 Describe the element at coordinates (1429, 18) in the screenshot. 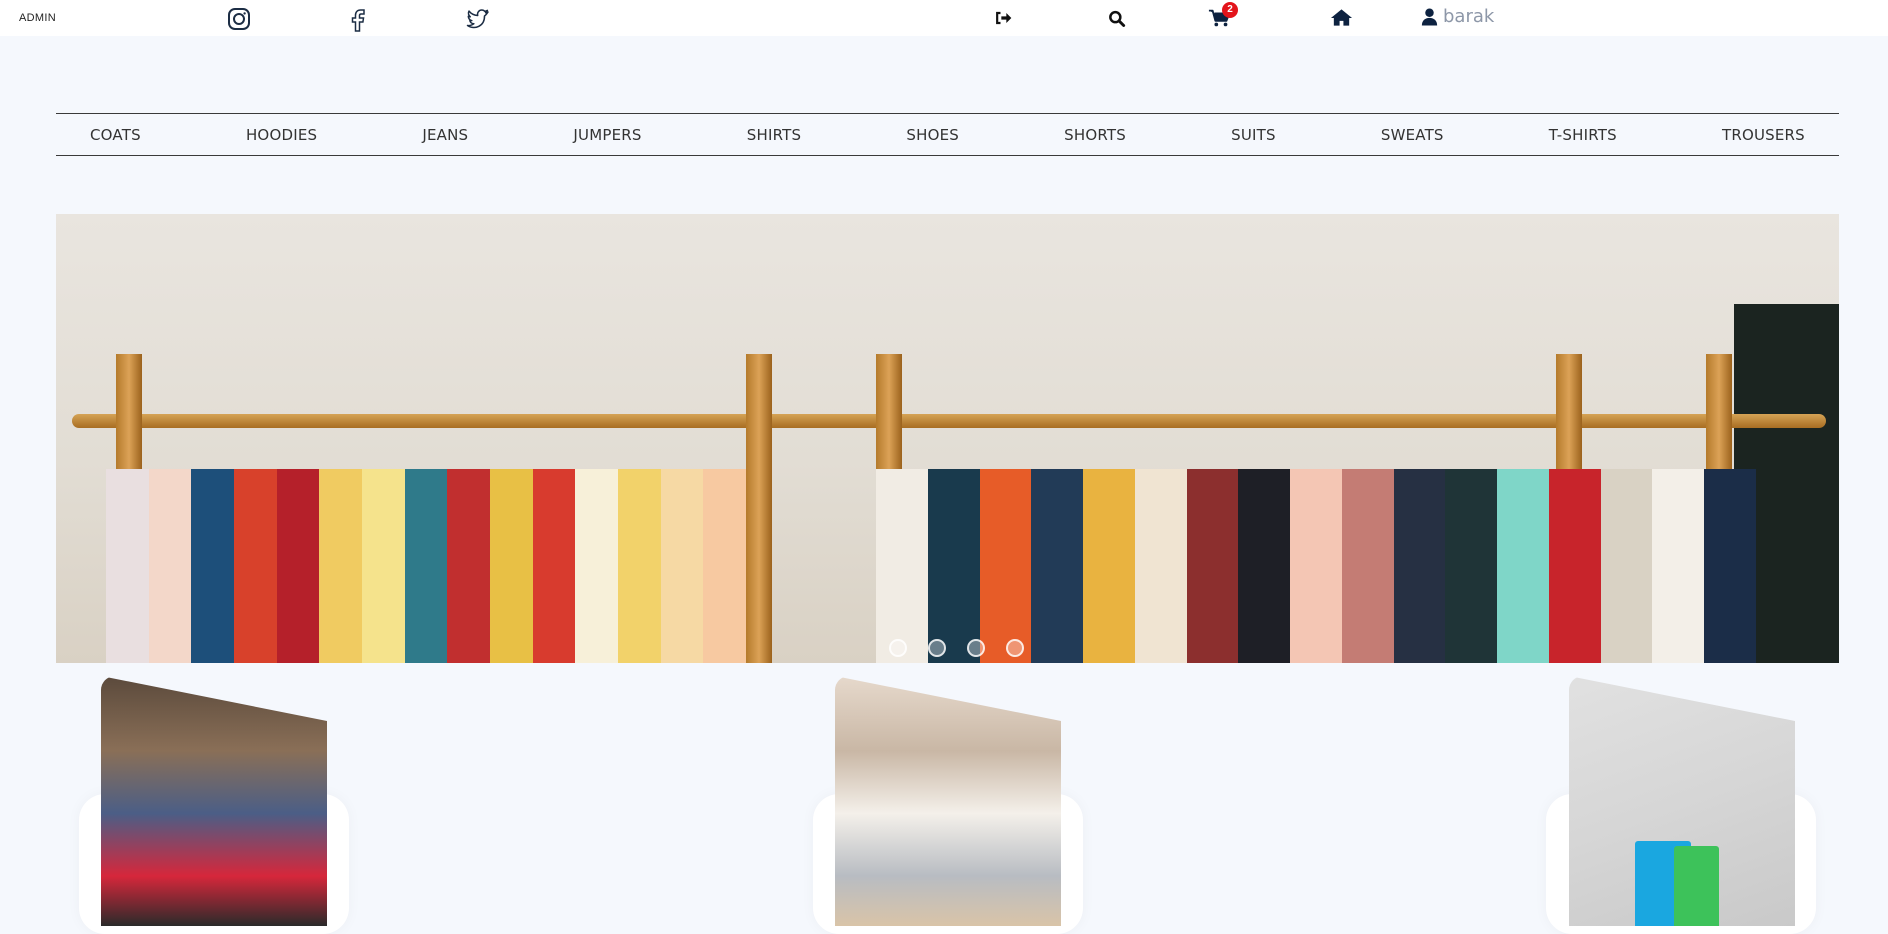

I see `user-icon` at that location.